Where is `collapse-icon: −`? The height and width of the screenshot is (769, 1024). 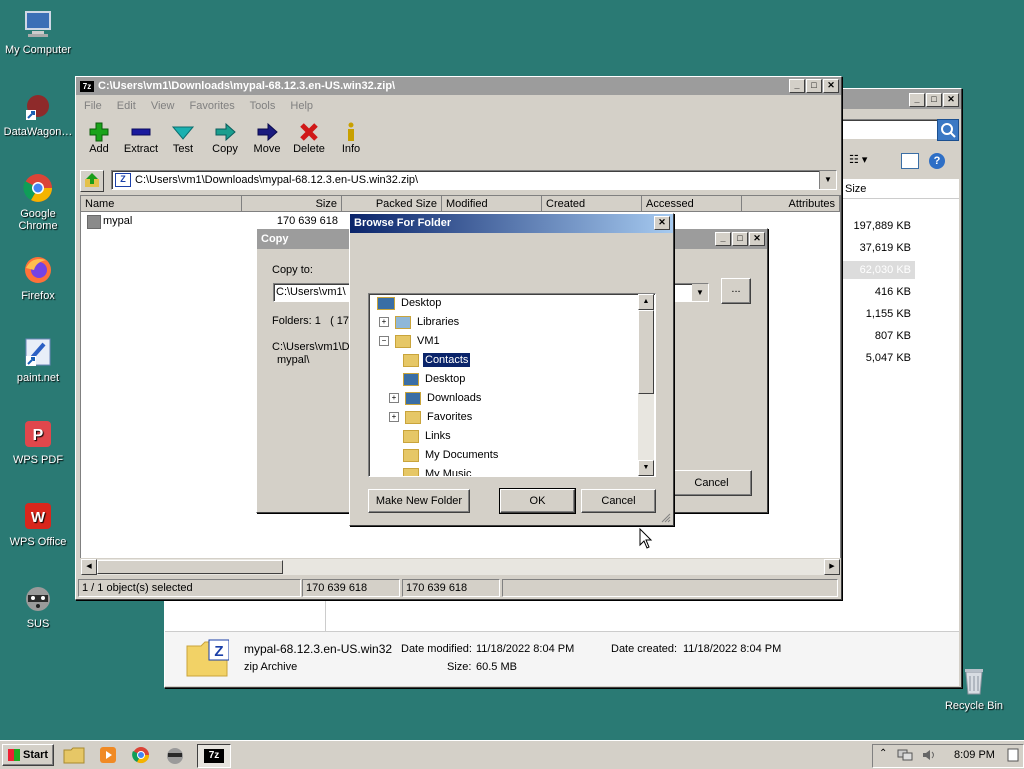 collapse-icon: − is located at coordinates (384, 341).